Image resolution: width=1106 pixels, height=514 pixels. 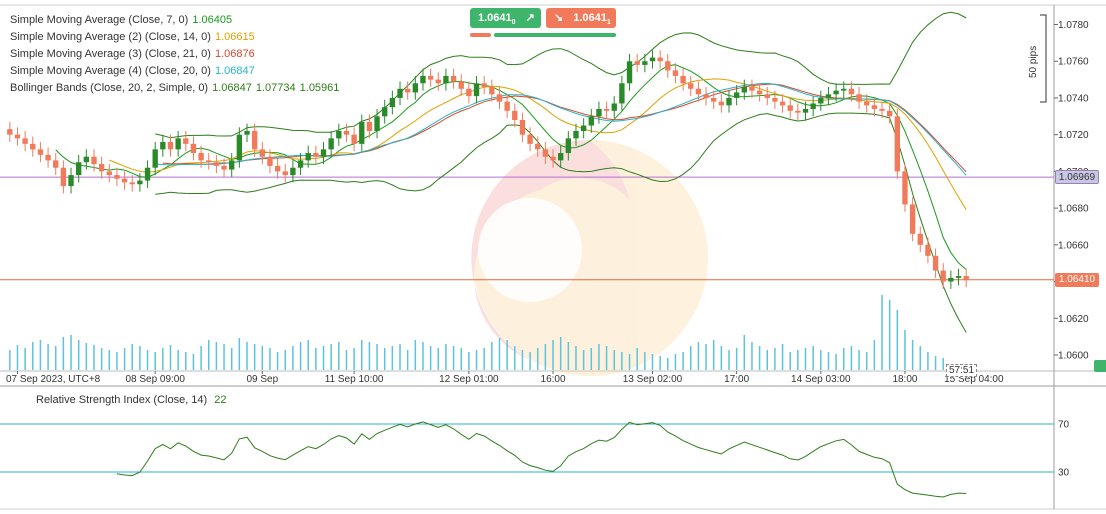 I want to click on rsi-level-label: 70, so click(x=1064, y=425).